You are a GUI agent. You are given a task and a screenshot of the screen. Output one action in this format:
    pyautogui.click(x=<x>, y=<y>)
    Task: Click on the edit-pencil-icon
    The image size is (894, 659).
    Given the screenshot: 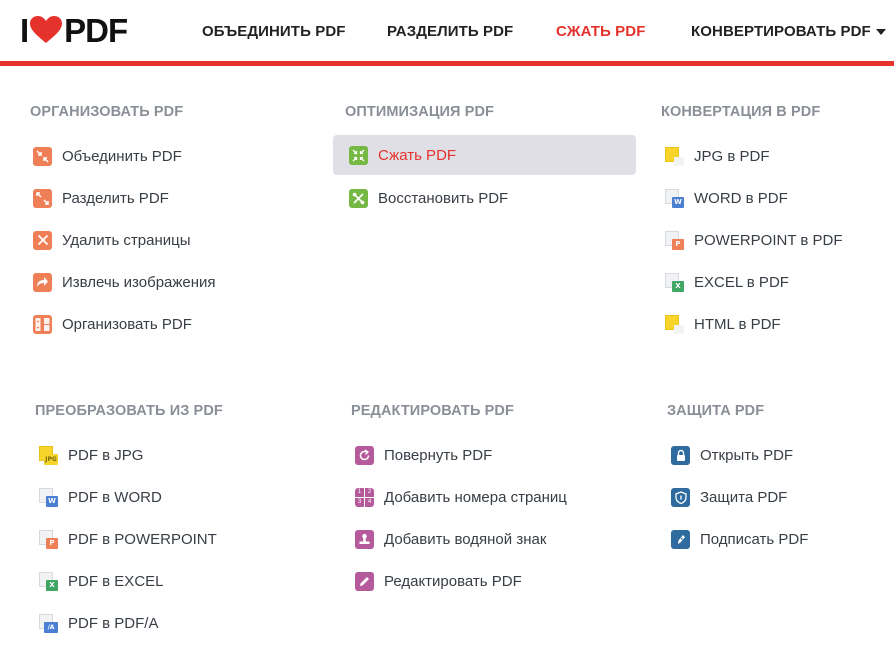 What is the action you would take?
    pyautogui.click(x=364, y=581)
    